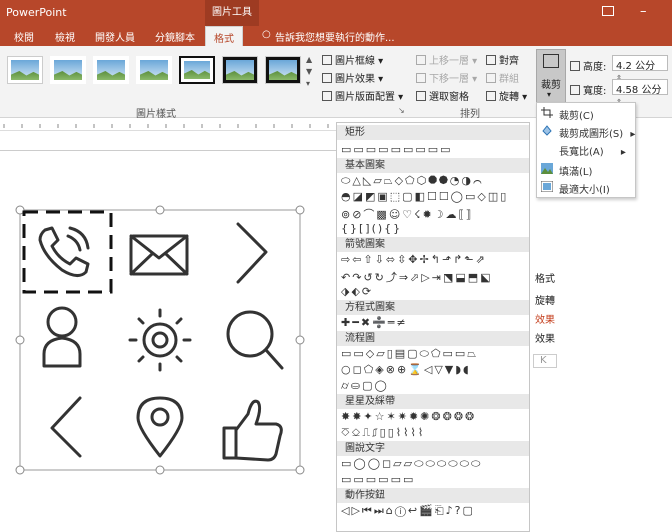 The image size is (672, 532). I want to click on ruler-ticks, so click(166, 126).